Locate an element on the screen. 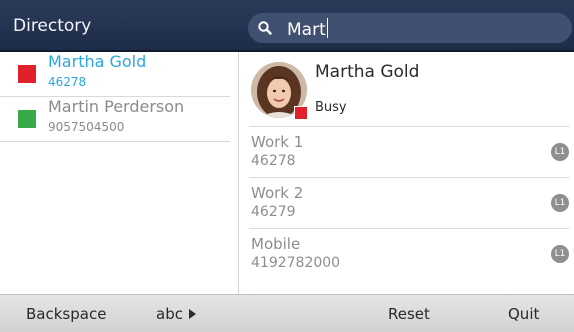  phone-label: Work 2 is located at coordinates (277, 193).